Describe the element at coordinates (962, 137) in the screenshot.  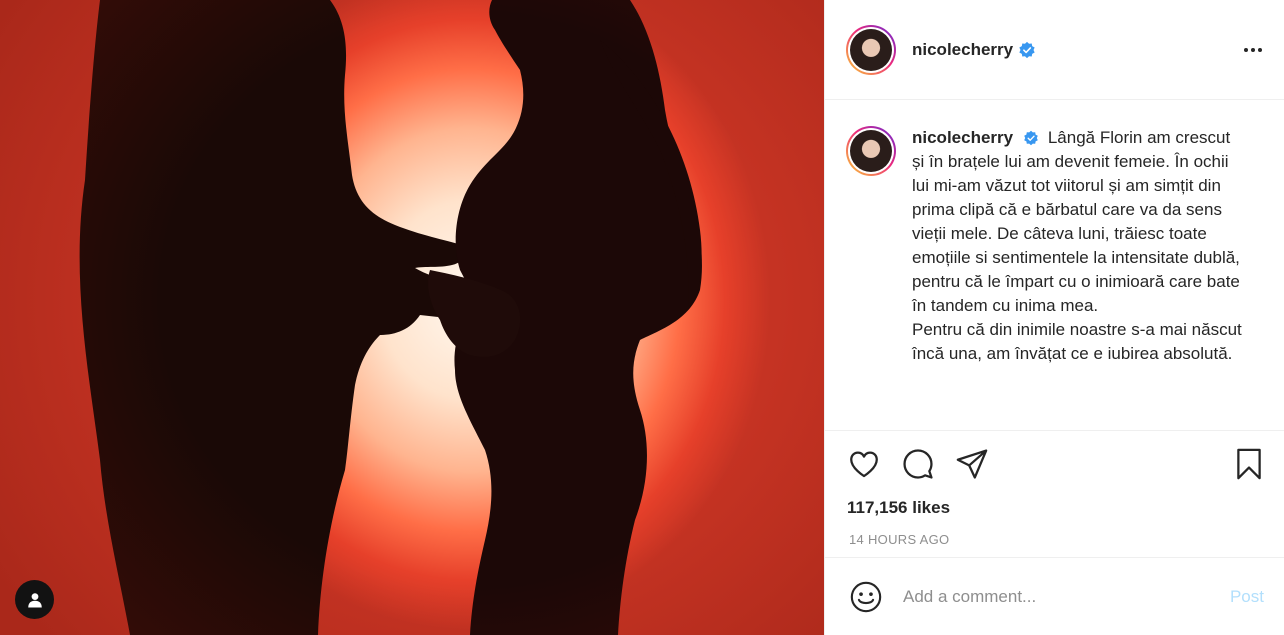
I see `caption-username: nicolecherry` at that location.